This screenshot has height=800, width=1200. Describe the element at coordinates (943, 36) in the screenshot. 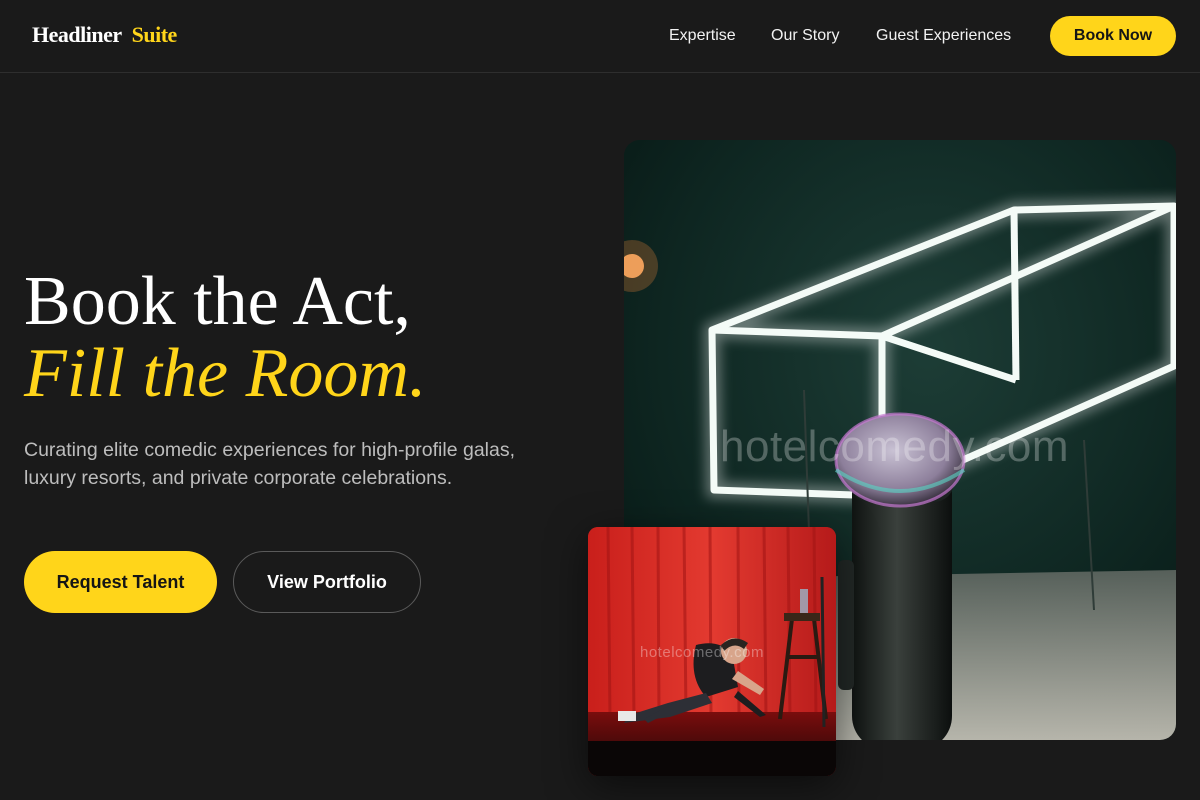

I see `nav-link-guest-experiences: Guest Experiences` at that location.